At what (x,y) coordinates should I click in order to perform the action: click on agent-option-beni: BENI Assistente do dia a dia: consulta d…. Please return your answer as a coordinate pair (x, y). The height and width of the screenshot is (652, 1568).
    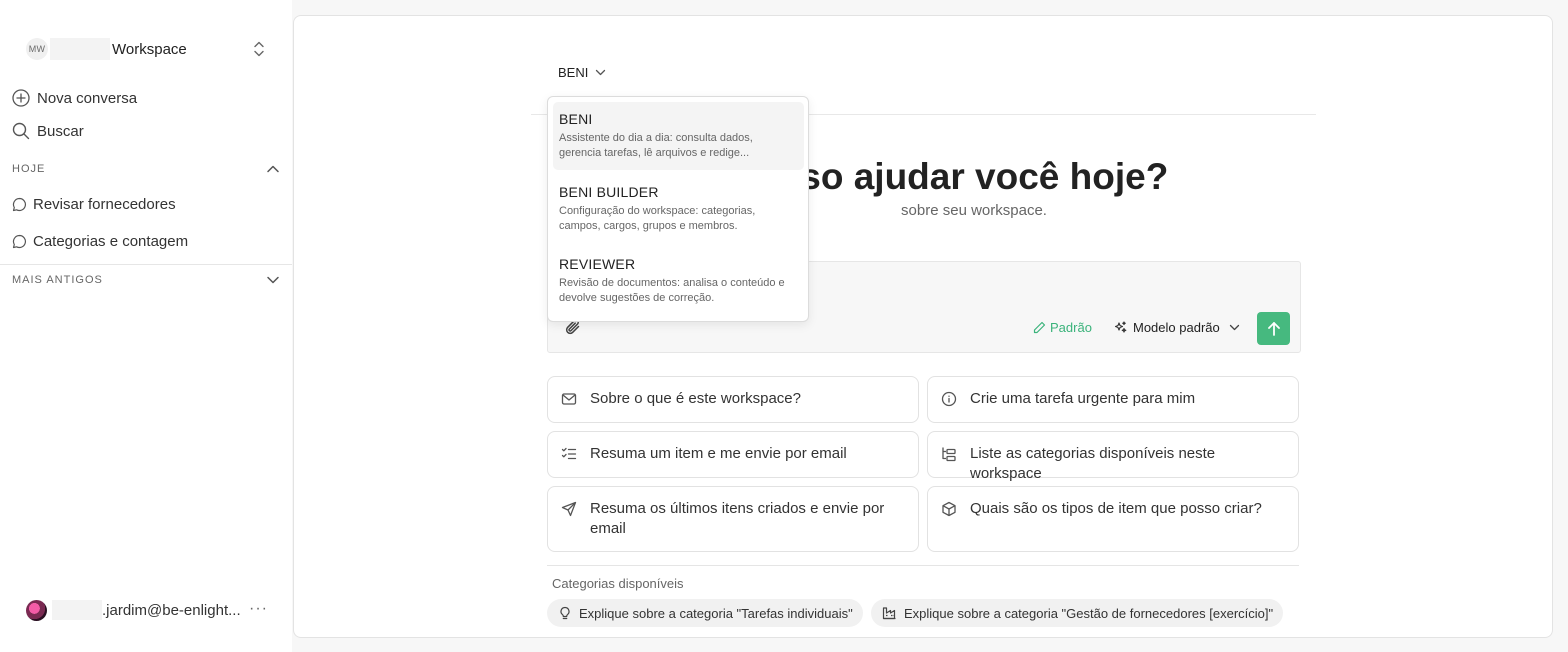
    Looking at the image, I should click on (678, 136).